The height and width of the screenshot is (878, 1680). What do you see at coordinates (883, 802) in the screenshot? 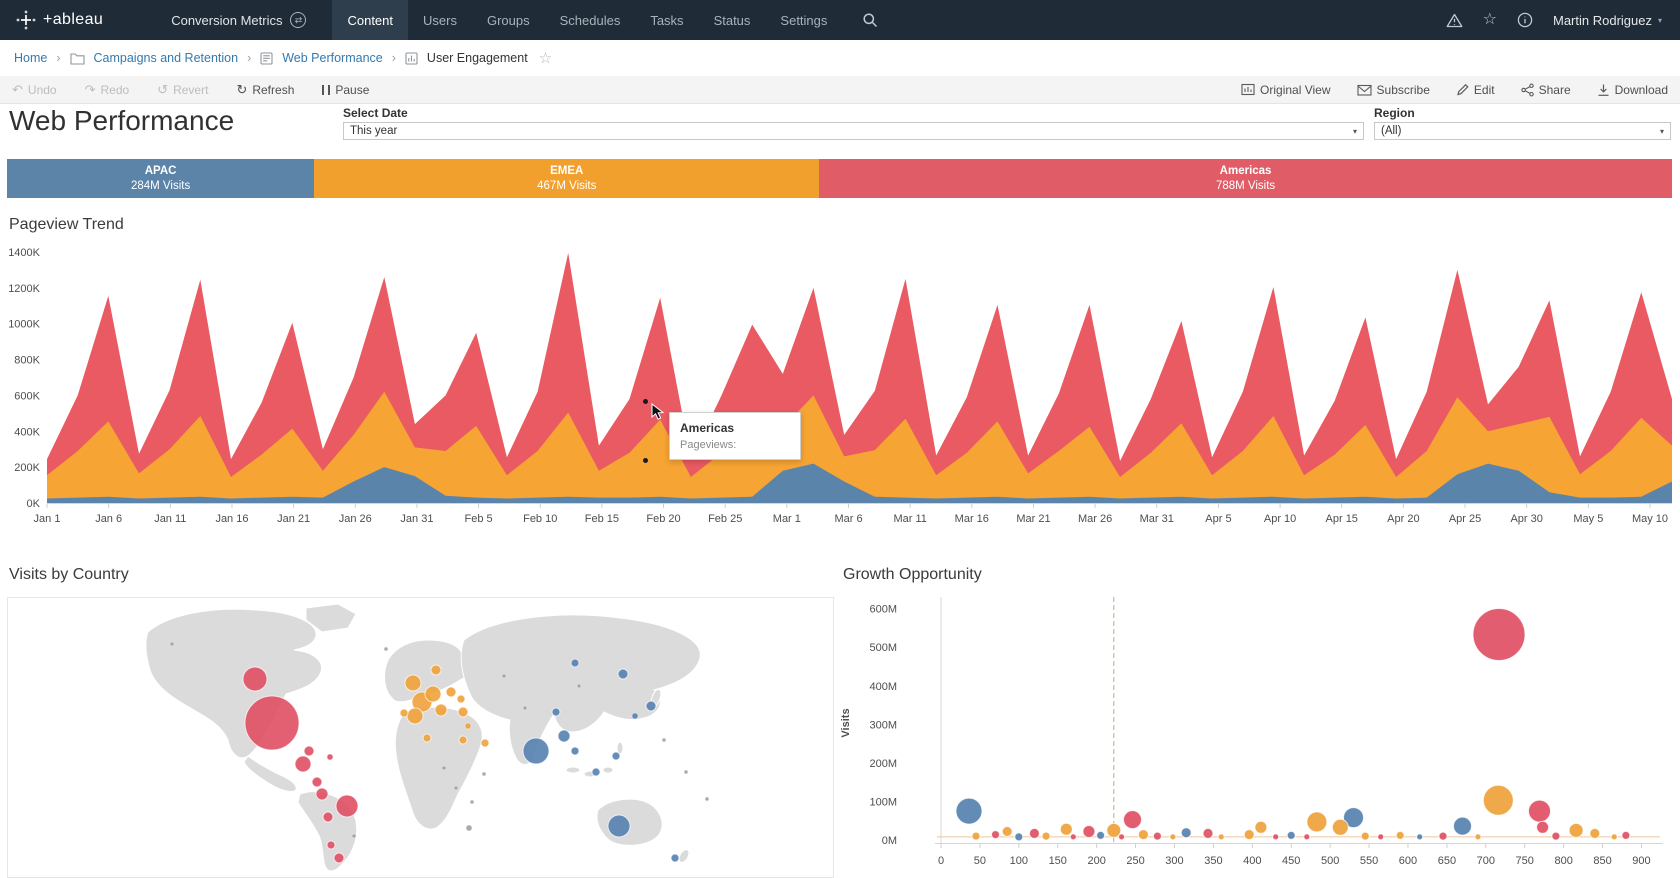
I see `svg-text: 100M` at bounding box center [883, 802].